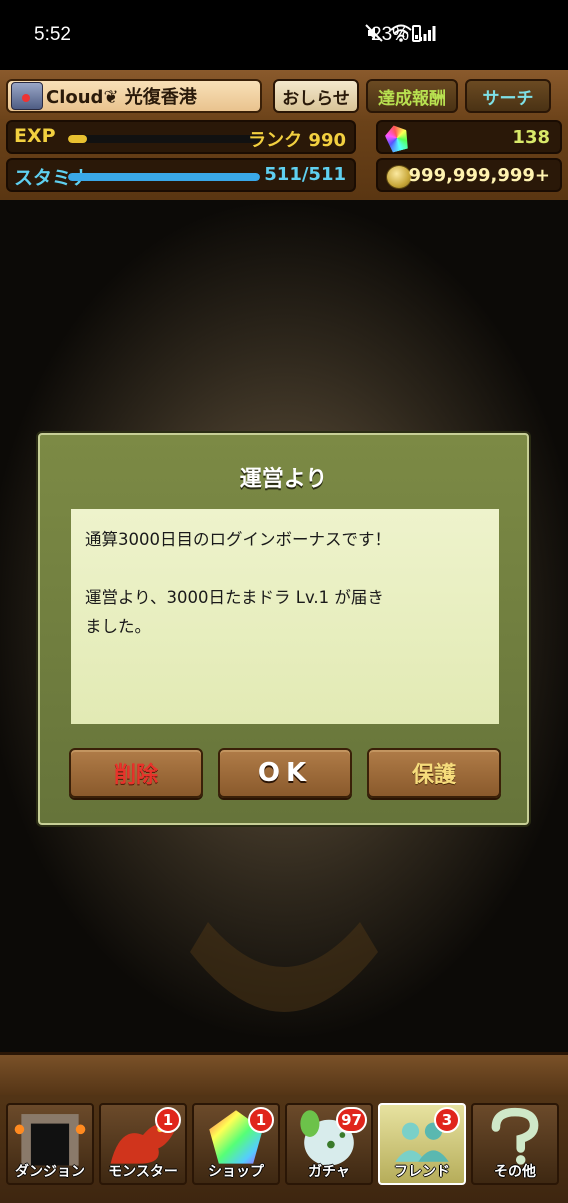  Describe the element at coordinates (515, 1136) in the screenshot. I see `question-mark-icon` at that location.